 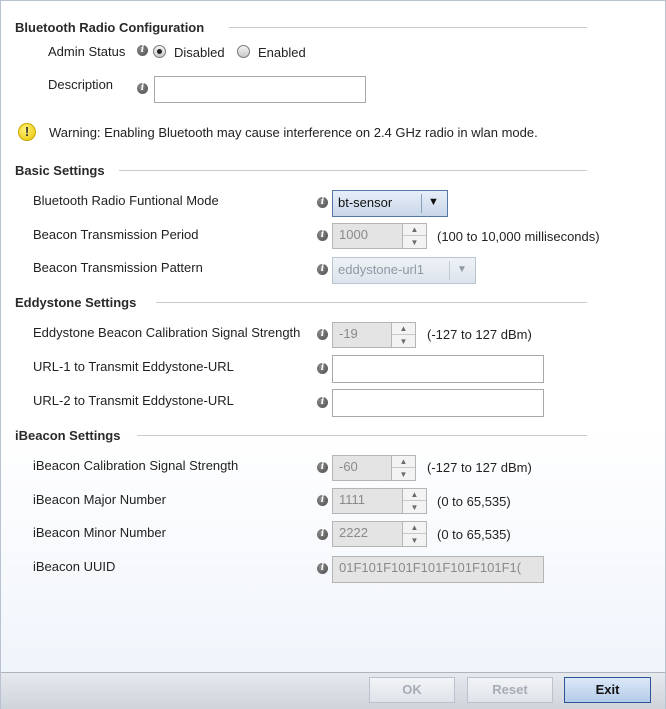 What do you see at coordinates (99, 532) in the screenshot?
I see `minor-number-label: iBeacon Minor Number` at bounding box center [99, 532].